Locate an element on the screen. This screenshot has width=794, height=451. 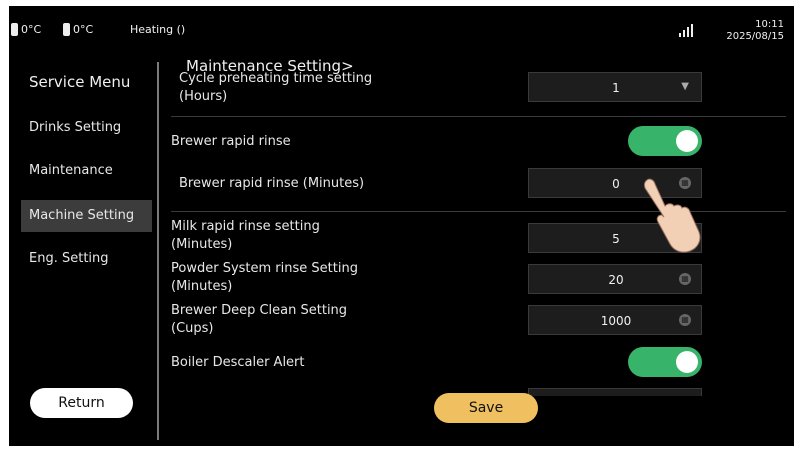
boiler-descaler-alert-toggle is located at coordinates (665, 362).